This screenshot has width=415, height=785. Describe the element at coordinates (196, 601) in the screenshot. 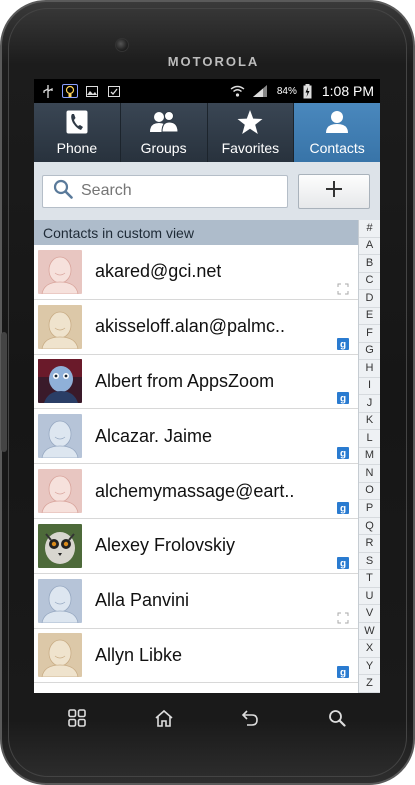

I see `contact-row: Alla Panvini` at that location.